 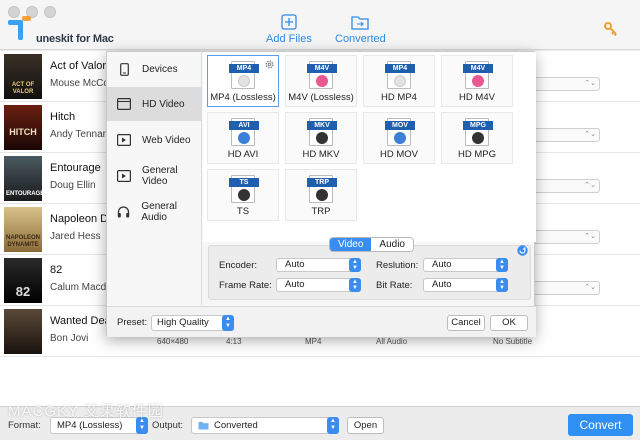 I want to click on title-bar: uneskit for Mac Add Files Converted, so click(x=320, y=25).